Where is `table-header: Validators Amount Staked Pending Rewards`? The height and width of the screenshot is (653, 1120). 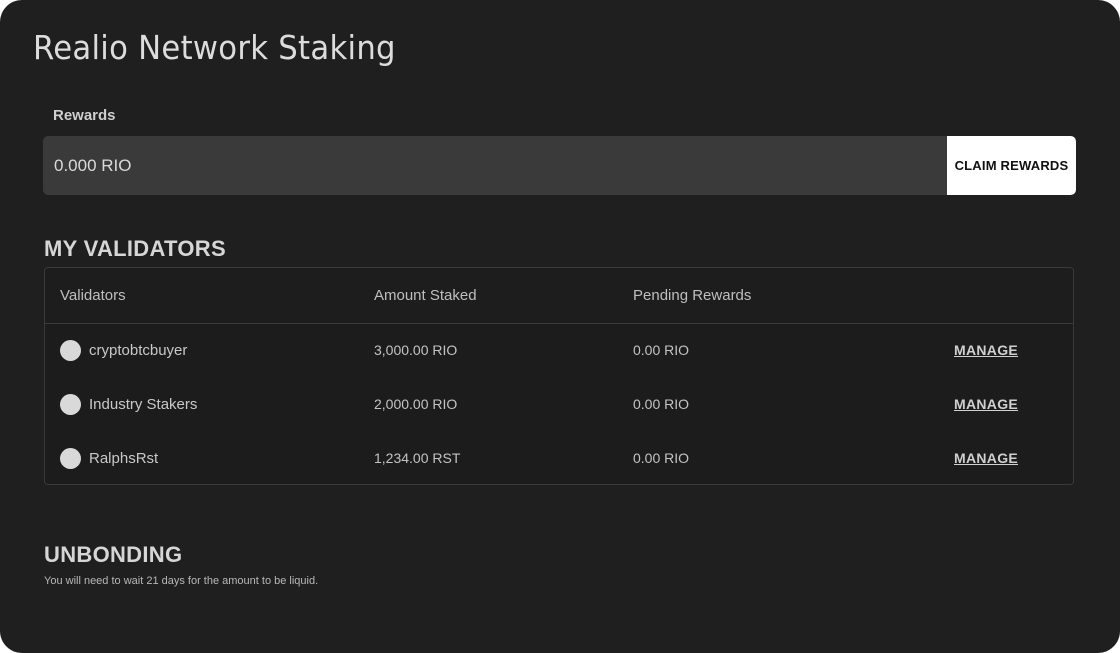 table-header: Validators Amount Staked Pending Rewards is located at coordinates (559, 296).